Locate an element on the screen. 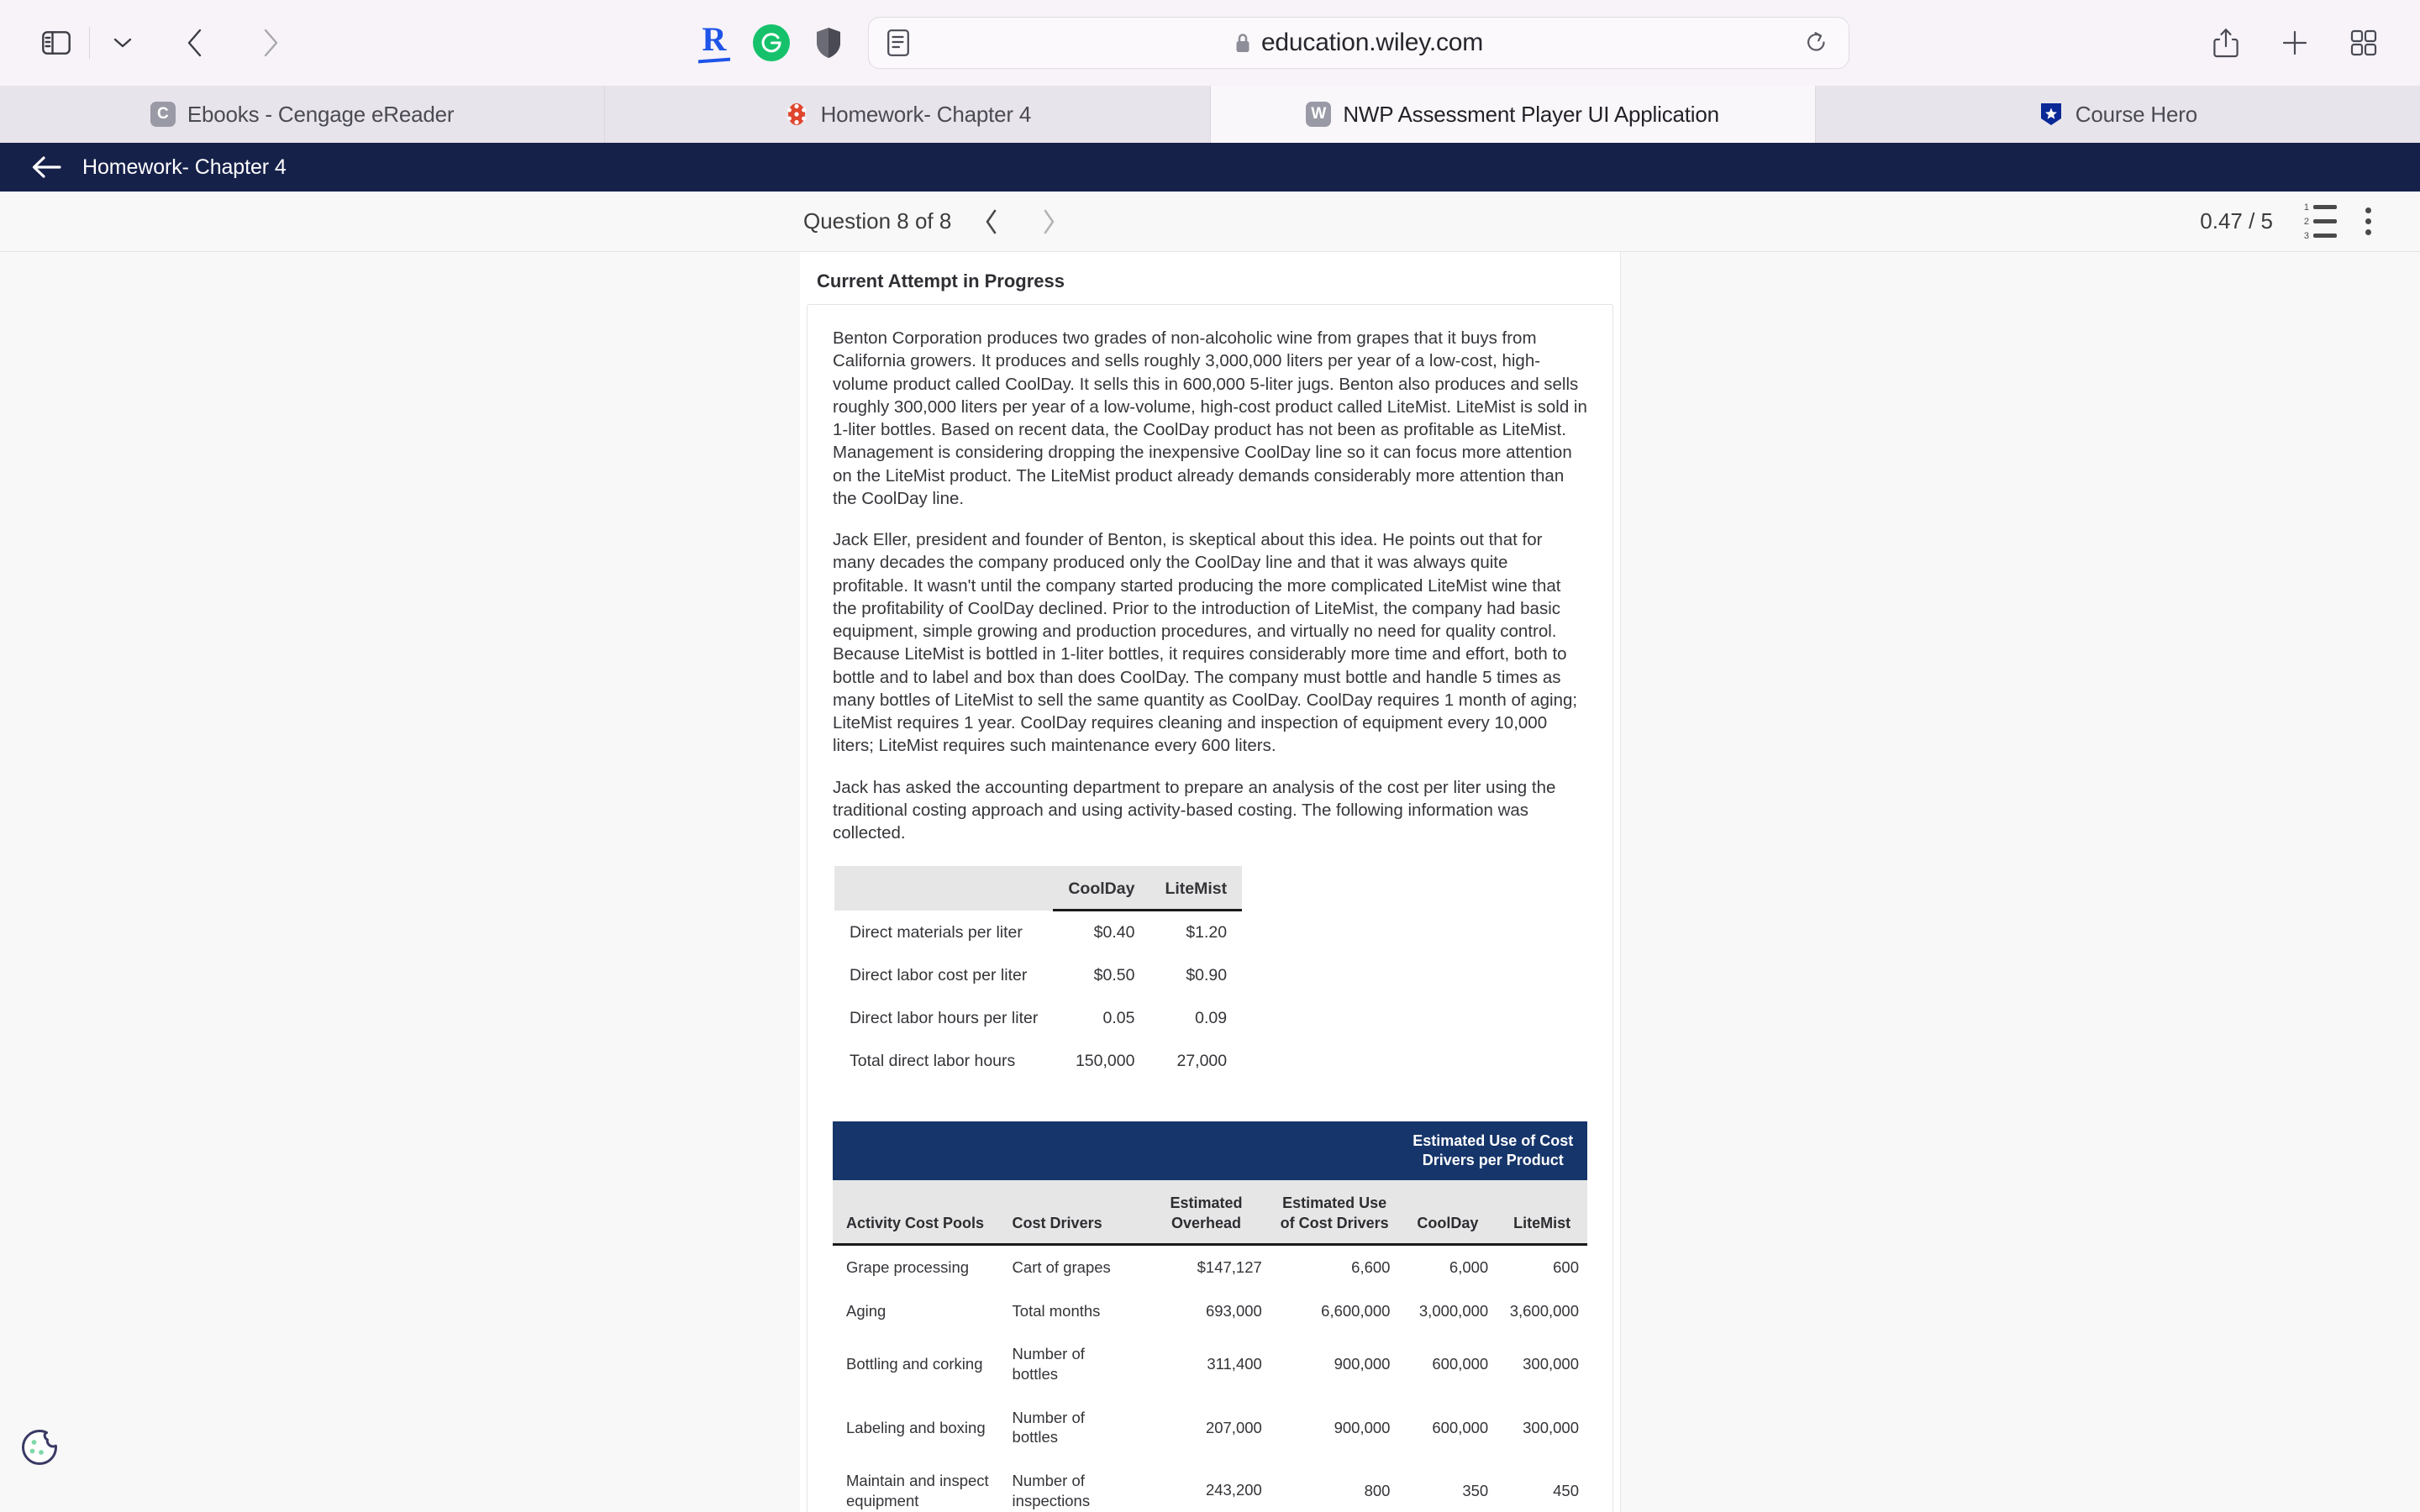  chevron-down-icon is located at coordinates (123, 43).